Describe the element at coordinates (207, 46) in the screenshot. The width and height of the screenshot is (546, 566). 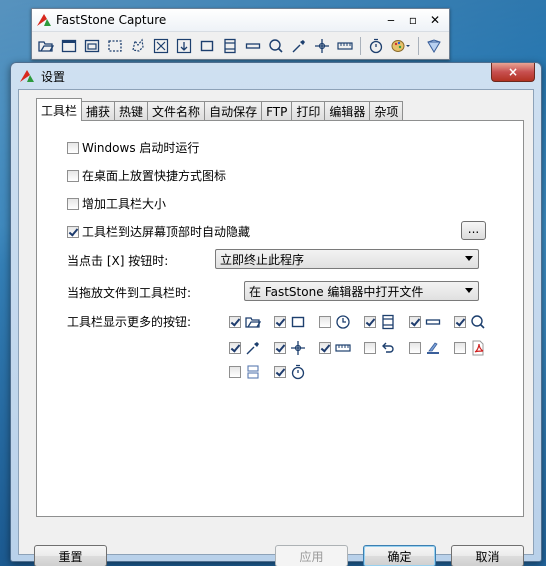
I see `fixed-region-icon` at that location.